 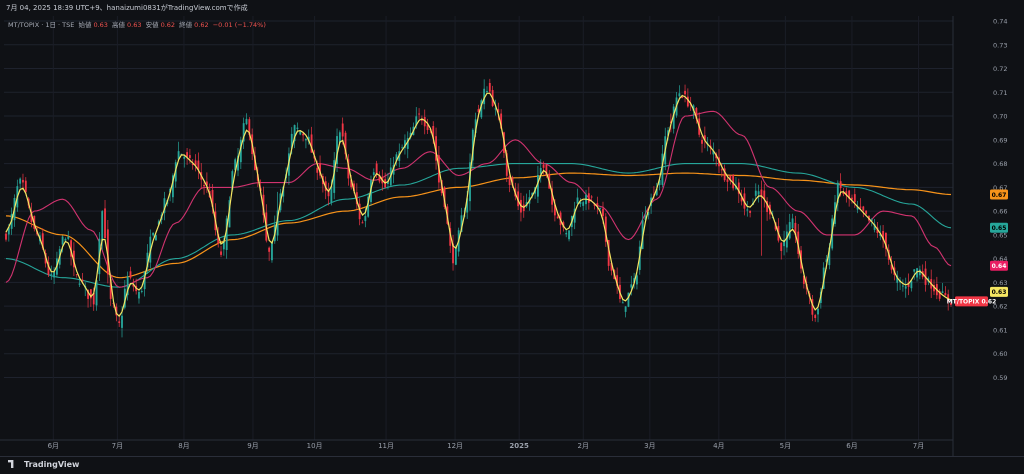 I want to click on x-tick-label: 12月, so click(x=455, y=446).